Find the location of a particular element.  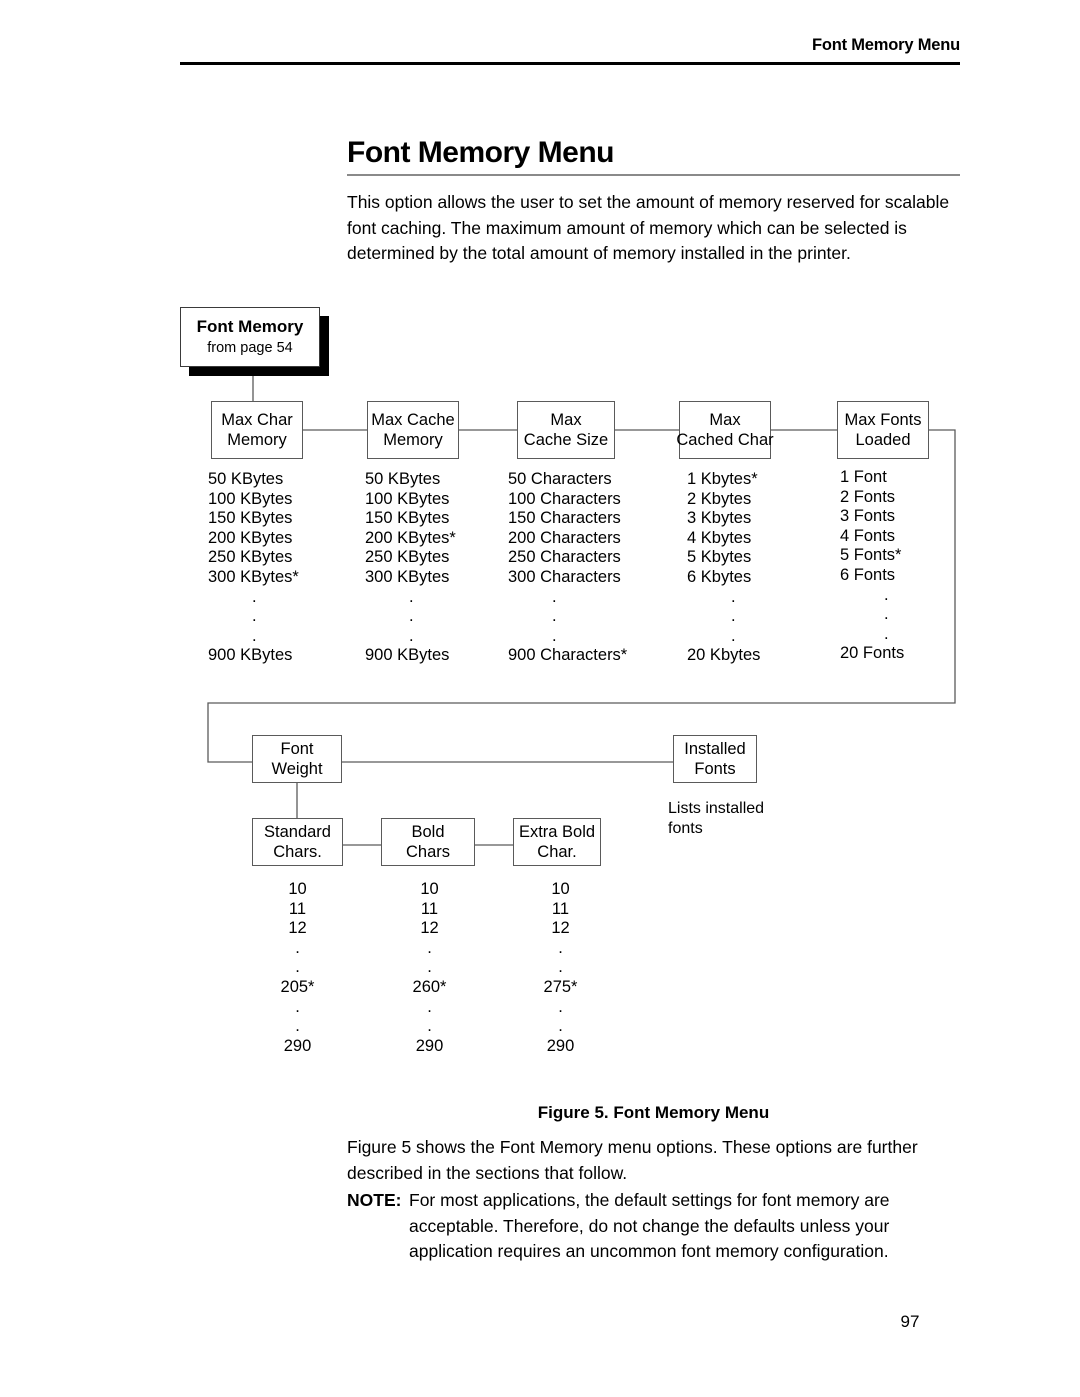

node-label-line2: Cache Size is located at coordinates (566, 440).